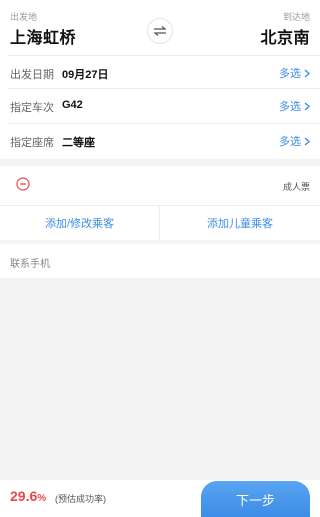  What do you see at coordinates (24, 17) in the screenshot?
I see `from-label: 出发地` at bounding box center [24, 17].